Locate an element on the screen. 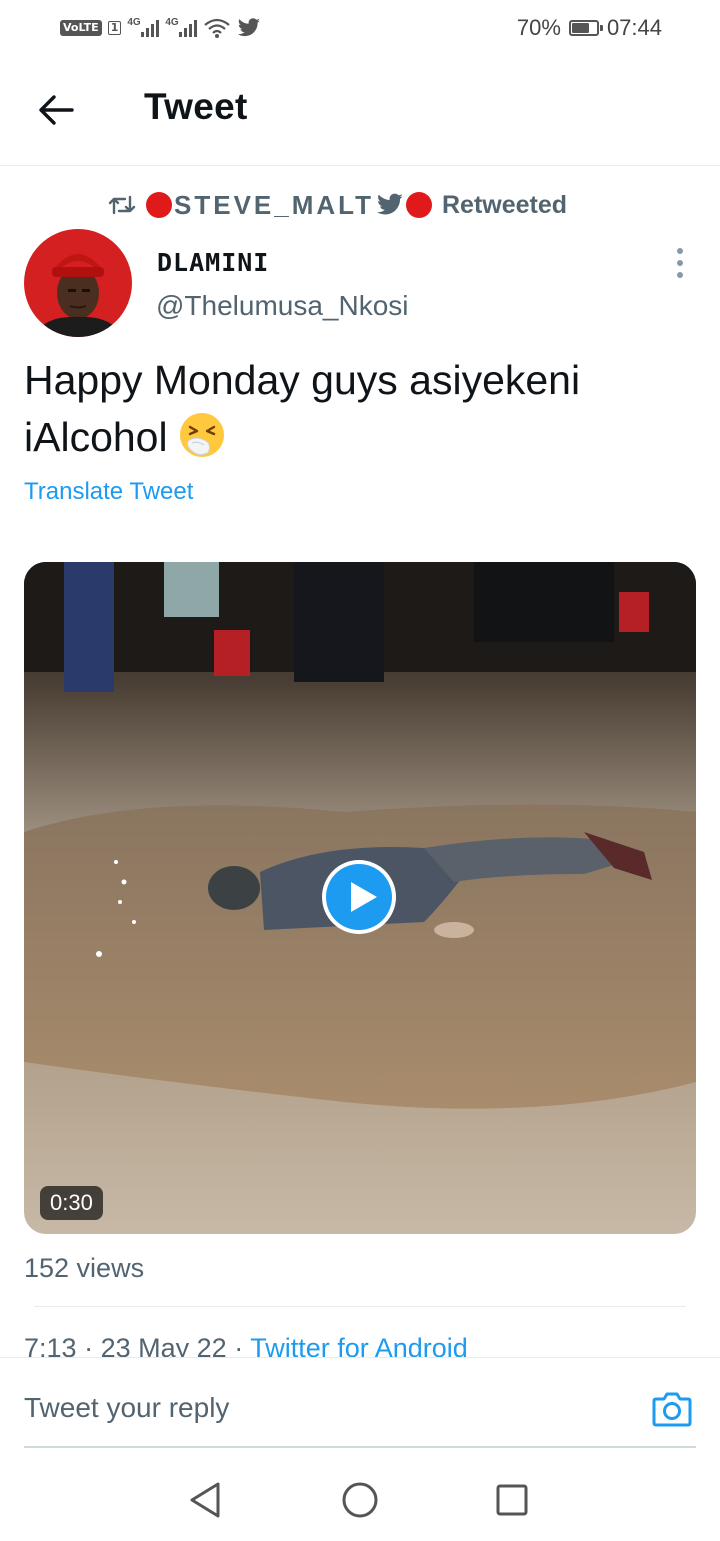 The height and width of the screenshot is (1541, 720). avatar-image is located at coordinates (78, 283).